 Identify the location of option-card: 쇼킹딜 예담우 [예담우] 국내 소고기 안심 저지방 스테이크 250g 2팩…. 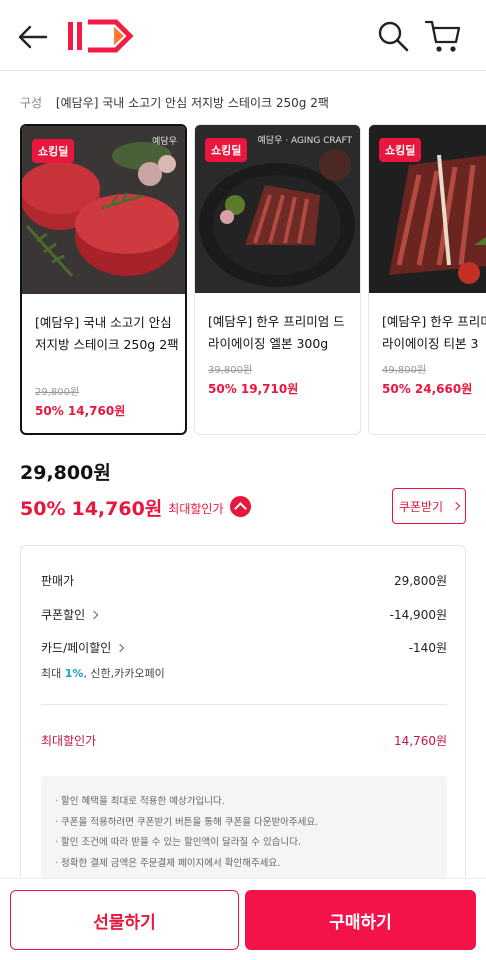
(103, 279).